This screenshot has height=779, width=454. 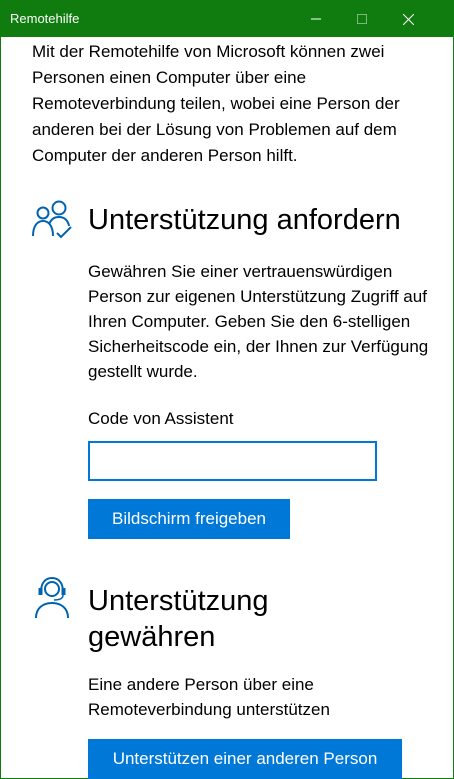 I want to click on maximize-icon, so click(x=362, y=19).